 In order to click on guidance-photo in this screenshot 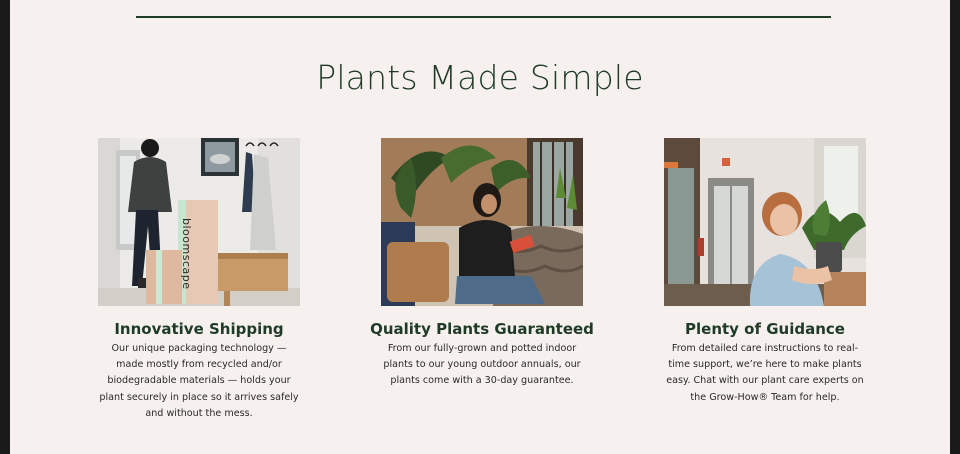, I will do `click(765, 222)`.